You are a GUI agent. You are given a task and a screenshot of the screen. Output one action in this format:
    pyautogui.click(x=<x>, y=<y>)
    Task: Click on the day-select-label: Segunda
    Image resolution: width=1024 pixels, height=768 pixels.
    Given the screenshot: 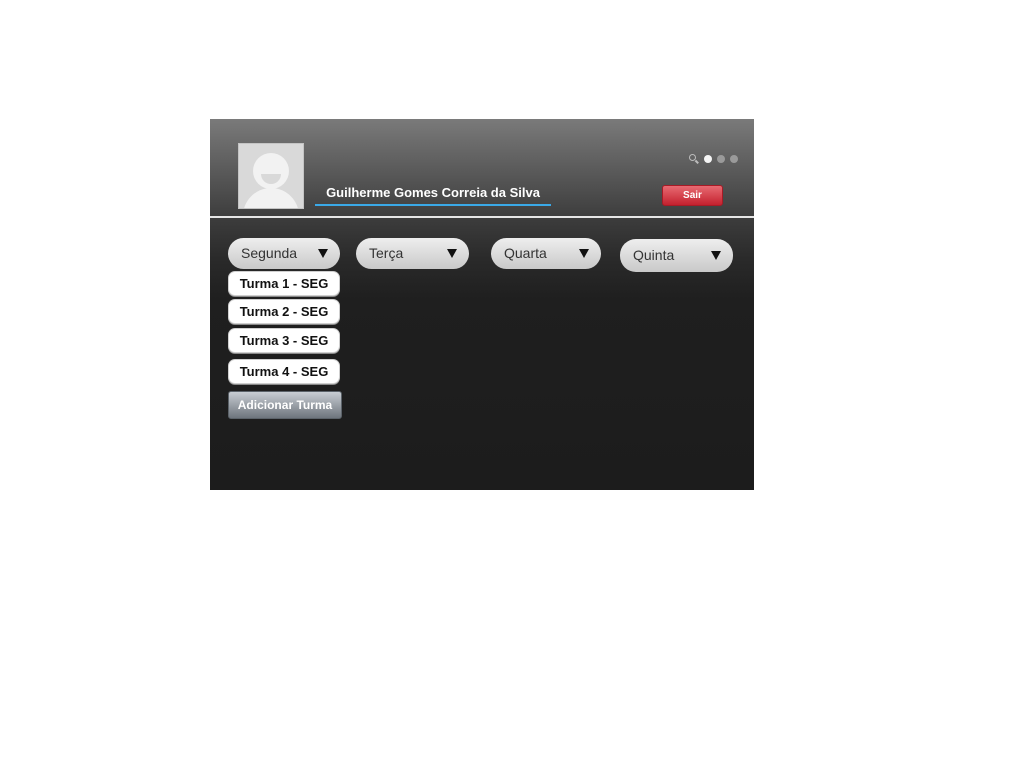 What is the action you would take?
    pyautogui.click(x=269, y=253)
    